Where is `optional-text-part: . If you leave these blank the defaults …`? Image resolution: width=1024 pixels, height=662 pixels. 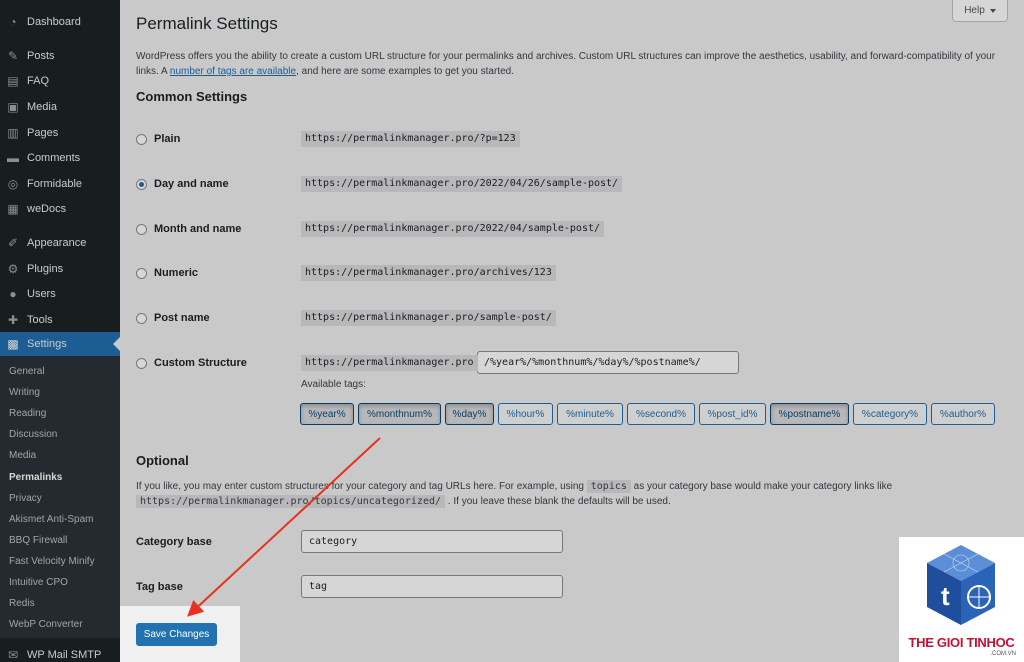
optional-text-part: . If you leave these blank the defaults … is located at coordinates (558, 501).